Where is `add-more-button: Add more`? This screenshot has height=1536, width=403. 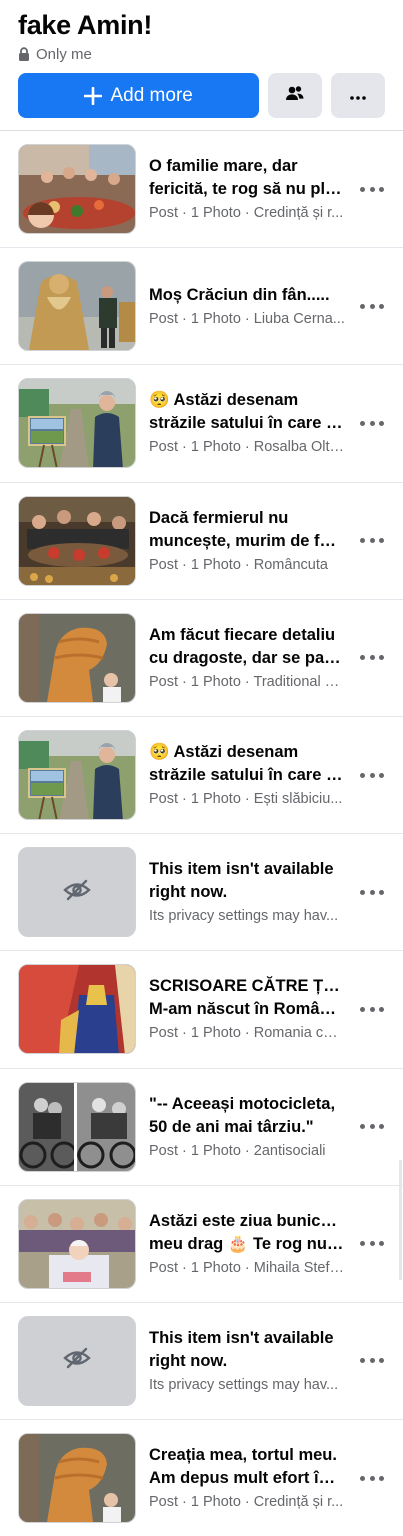
add-more-button: Add more is located at coordinates (139, 95).